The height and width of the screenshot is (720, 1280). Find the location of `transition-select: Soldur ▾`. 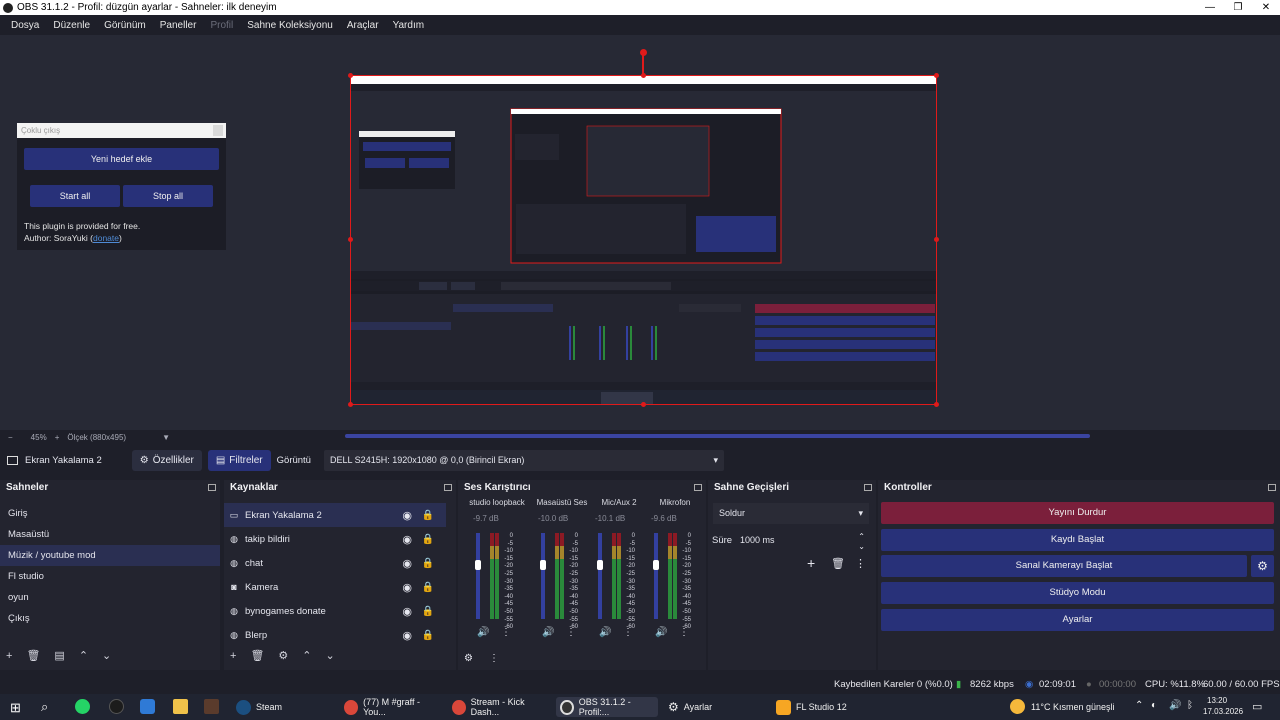

transition-select: Soldur ▾ is located at coordinates (791, 513).